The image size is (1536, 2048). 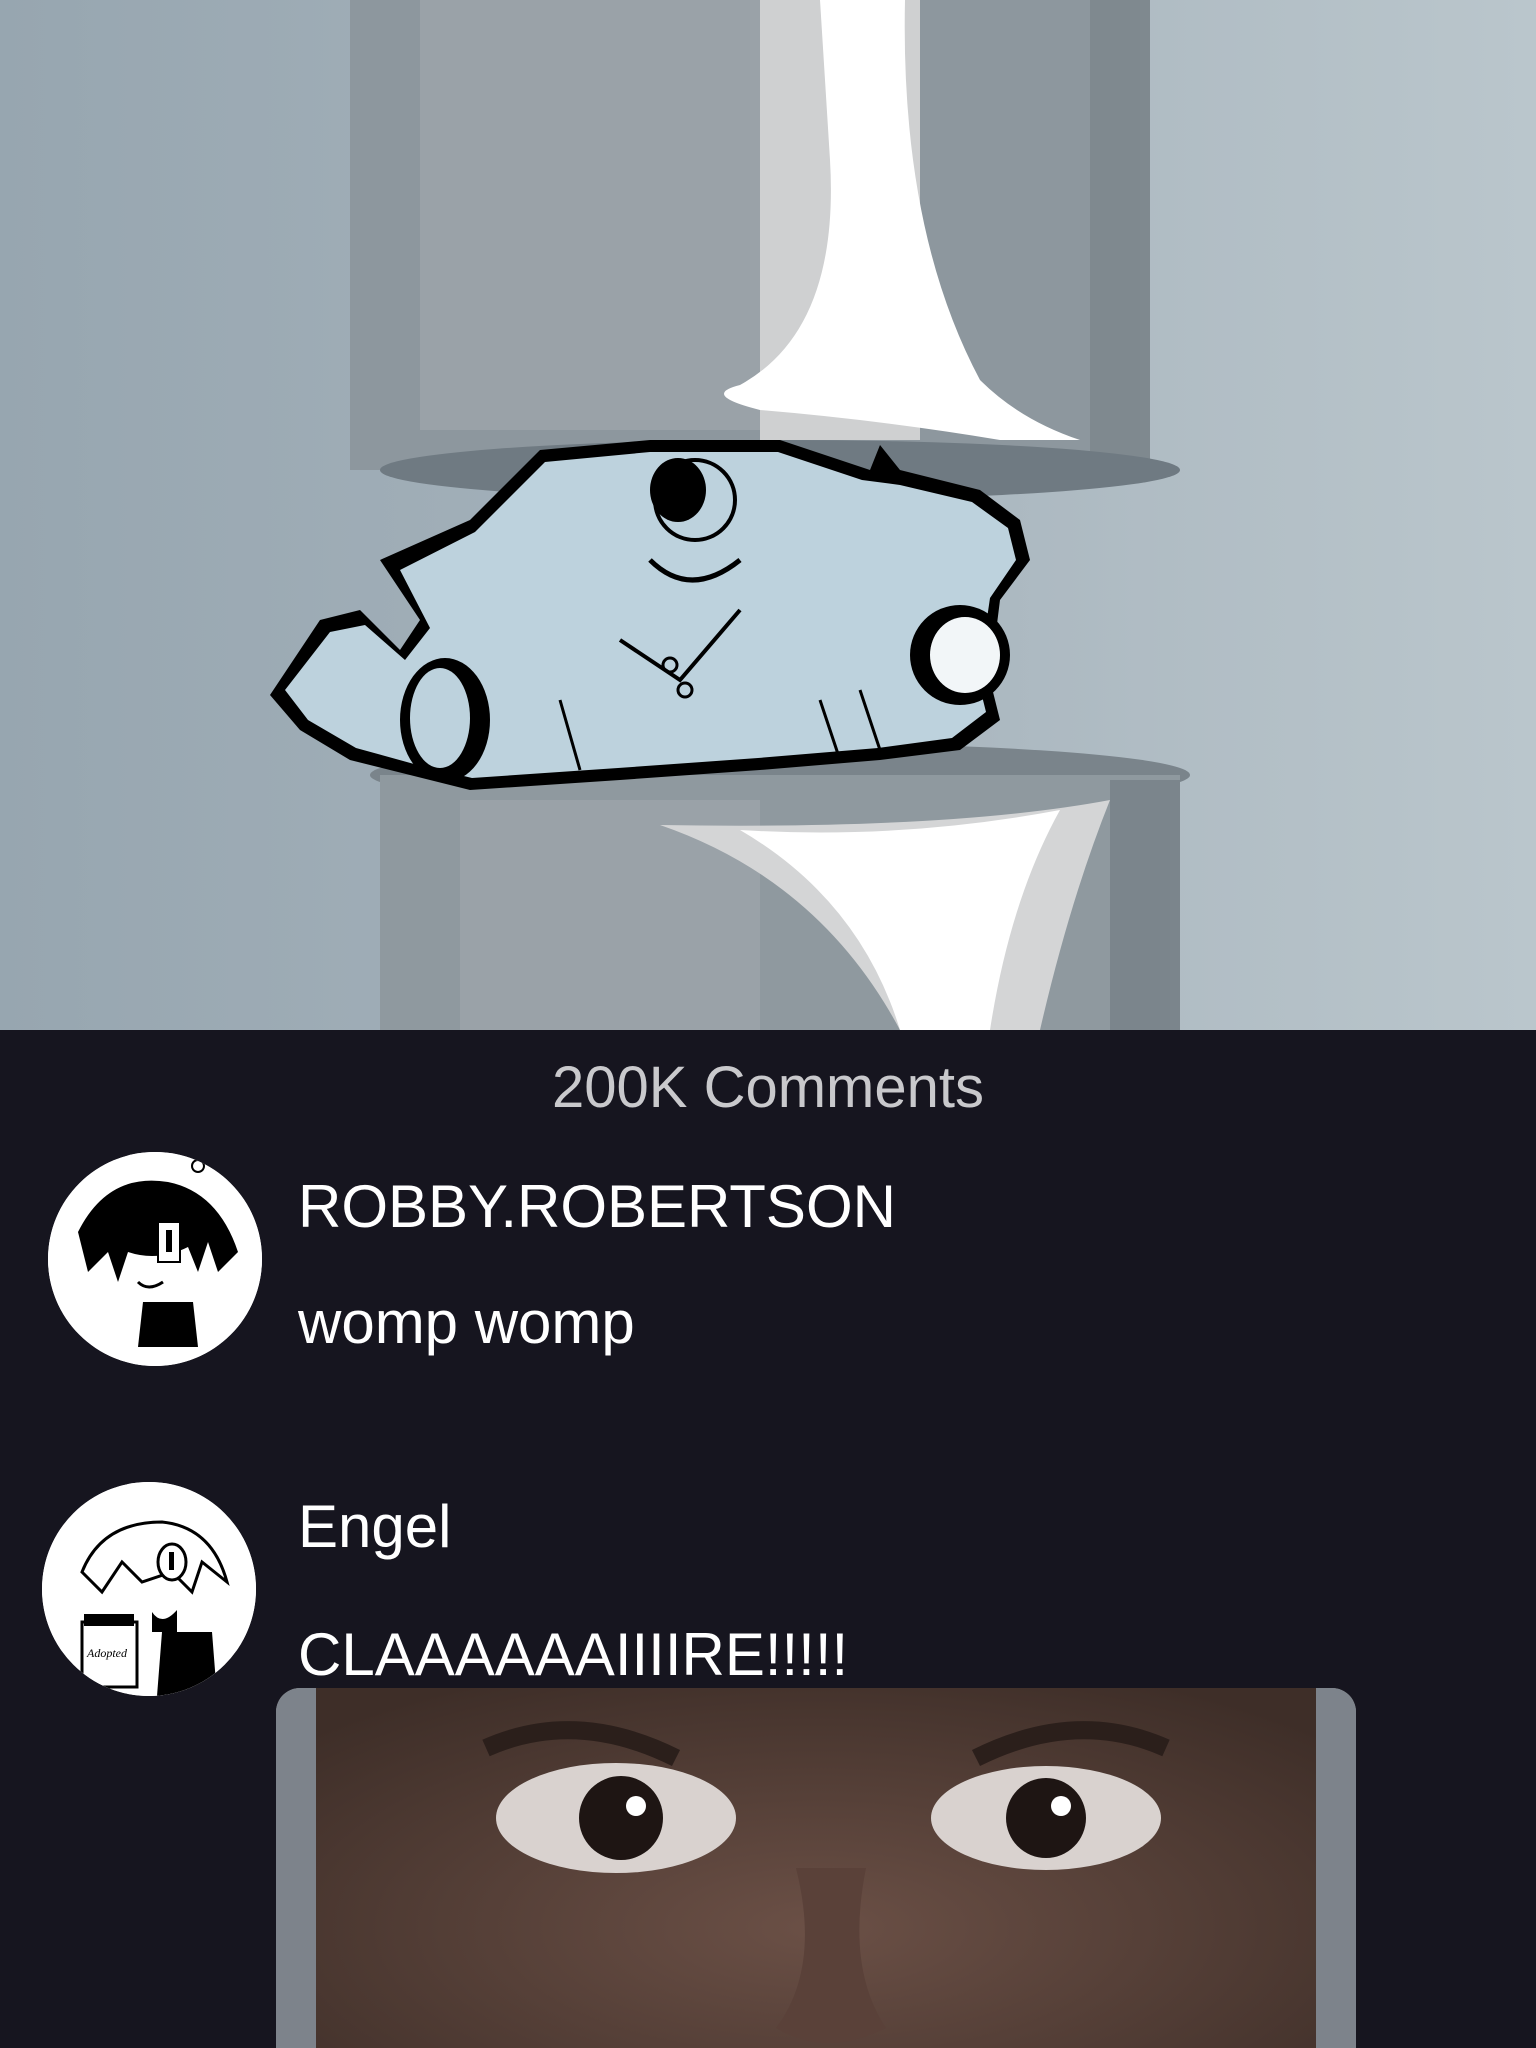 I want to click on comments-count: 200K Comments, so click(x=768, y=1087).